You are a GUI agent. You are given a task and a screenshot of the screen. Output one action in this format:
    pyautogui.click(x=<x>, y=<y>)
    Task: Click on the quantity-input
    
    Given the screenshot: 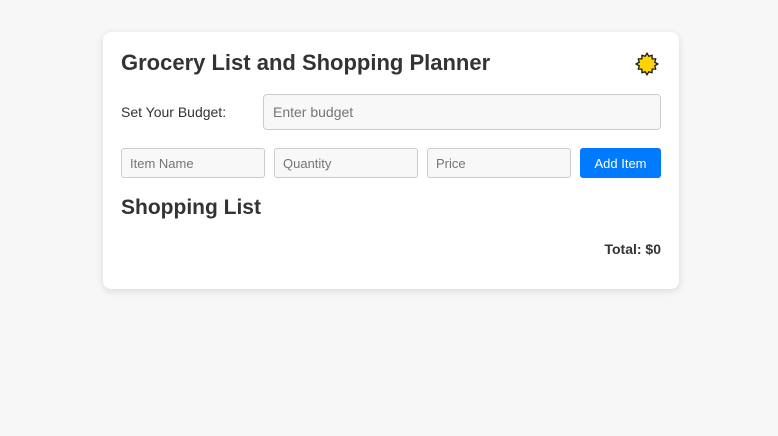 What is the action you would take?
    pyautogui.click(x=346, y=163)
    